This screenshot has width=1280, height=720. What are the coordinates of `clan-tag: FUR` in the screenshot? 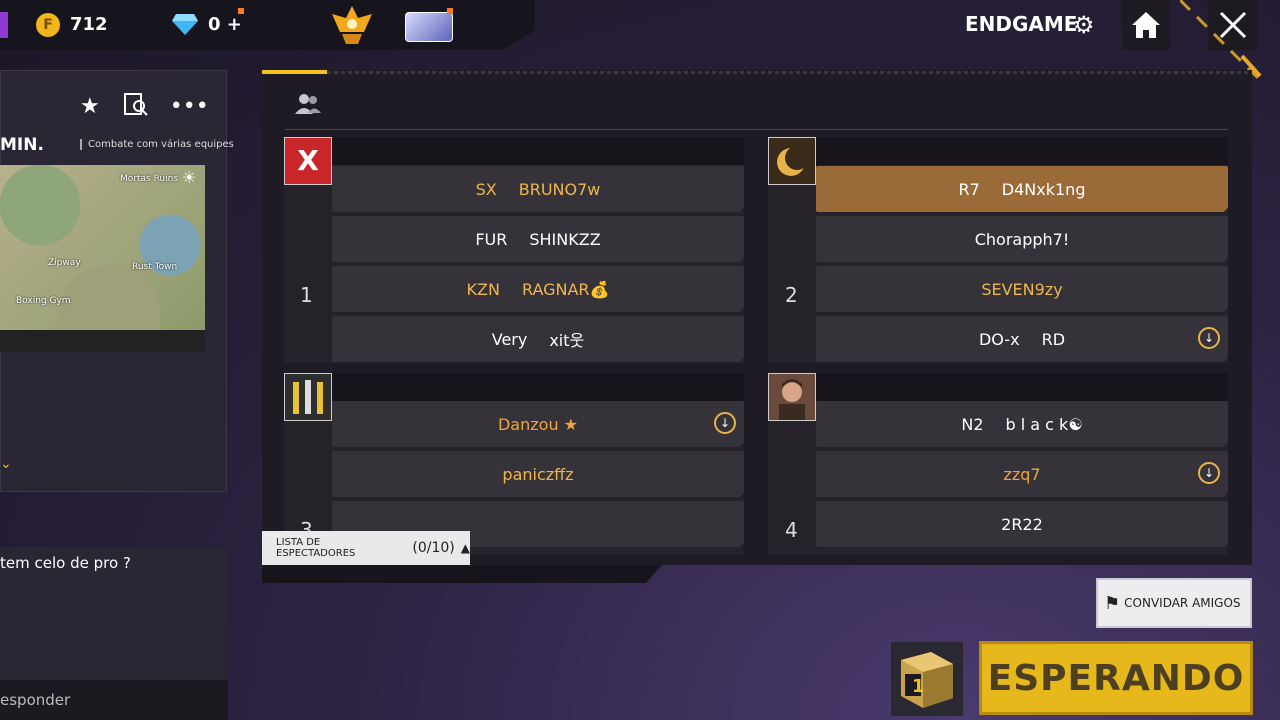 It's located at (491, 239).